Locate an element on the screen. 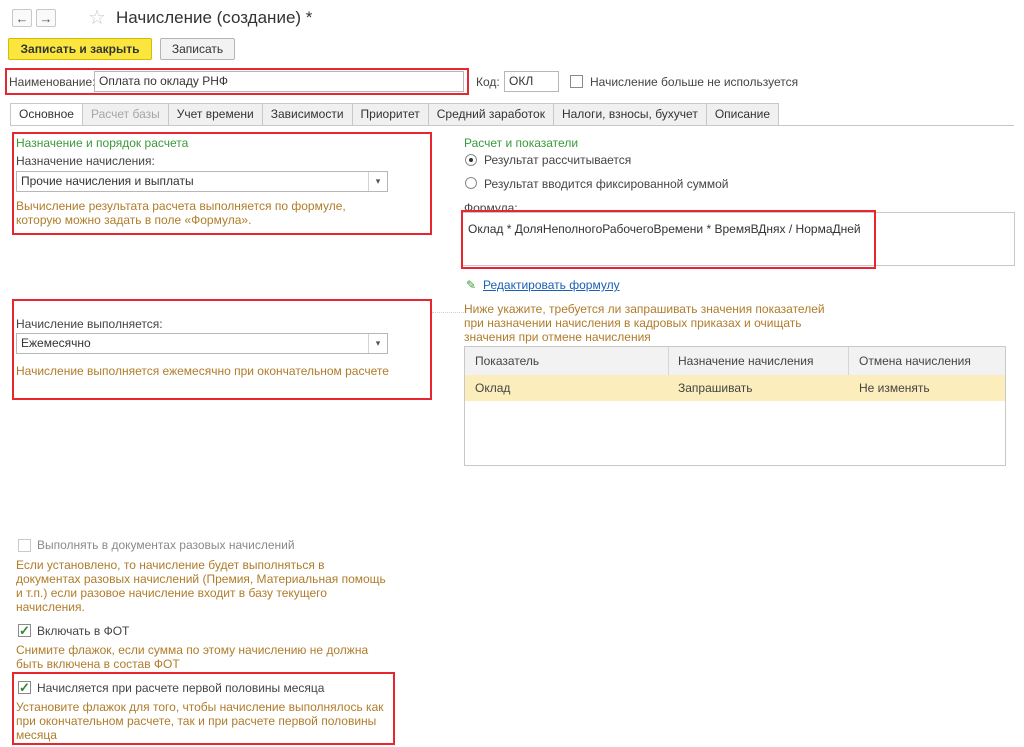  calc-section-title: Расчет и показатели is located at coordinates (521, 143).